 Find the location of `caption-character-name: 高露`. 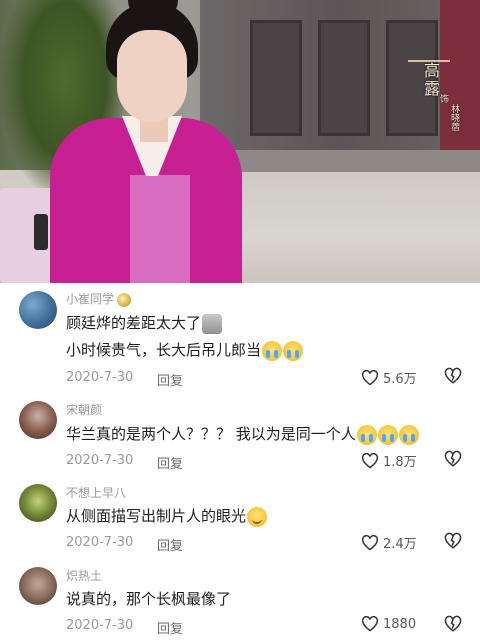

caption-character-name: 高露 is located at coordinates (430, 80).